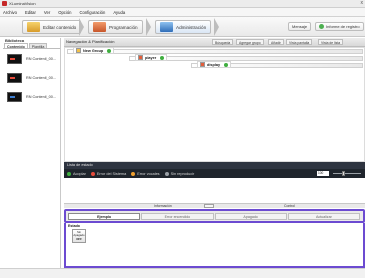 The height and width of the screenshot is (278, 365). I want to click on player-icon, so click(140, 57).